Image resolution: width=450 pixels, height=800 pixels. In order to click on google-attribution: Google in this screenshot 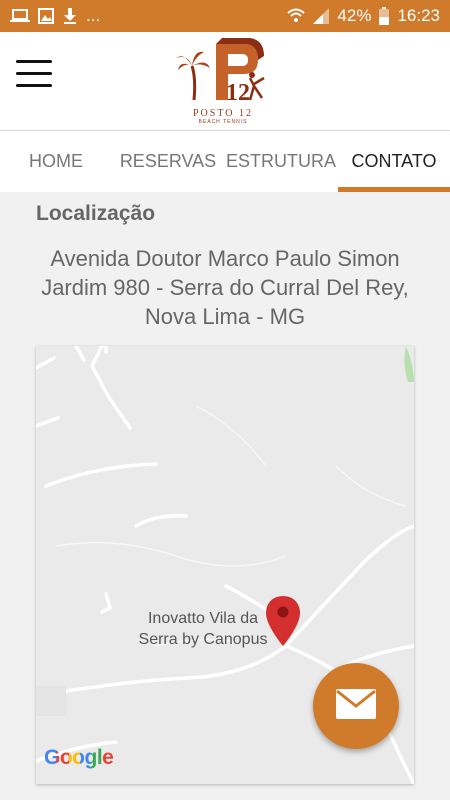, I will do `click(79, 758)`.